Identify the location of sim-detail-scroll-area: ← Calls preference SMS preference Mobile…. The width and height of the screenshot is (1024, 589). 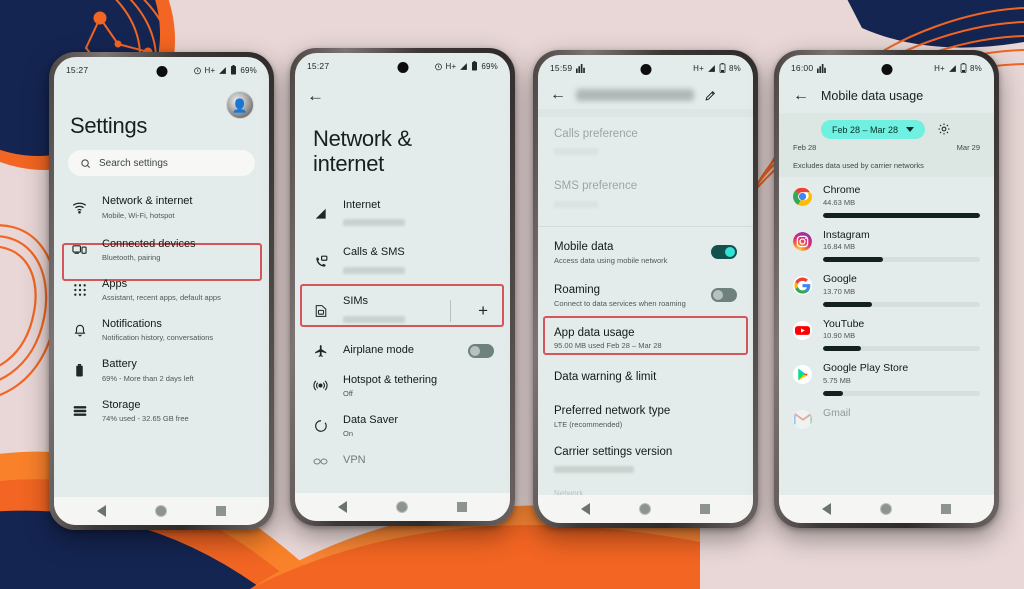
(645, 288).